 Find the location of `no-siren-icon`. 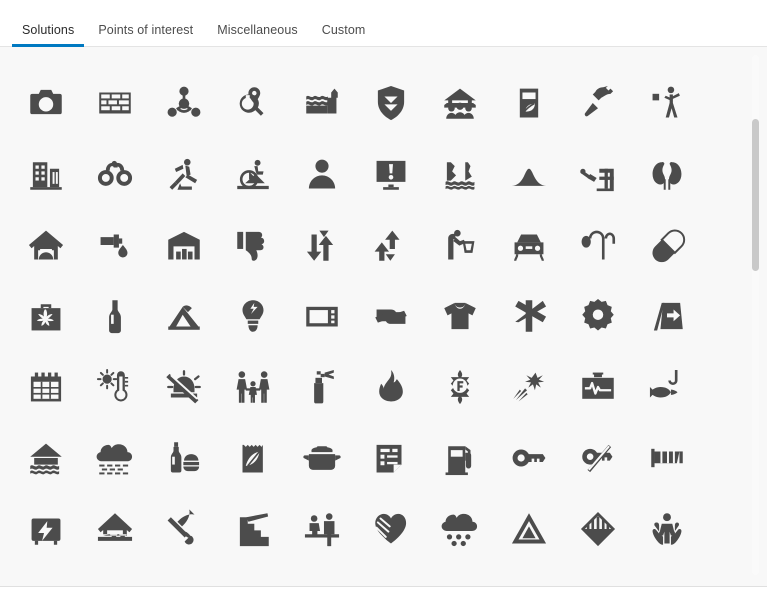

no-siren-icon is located at coordinates (183, 386).